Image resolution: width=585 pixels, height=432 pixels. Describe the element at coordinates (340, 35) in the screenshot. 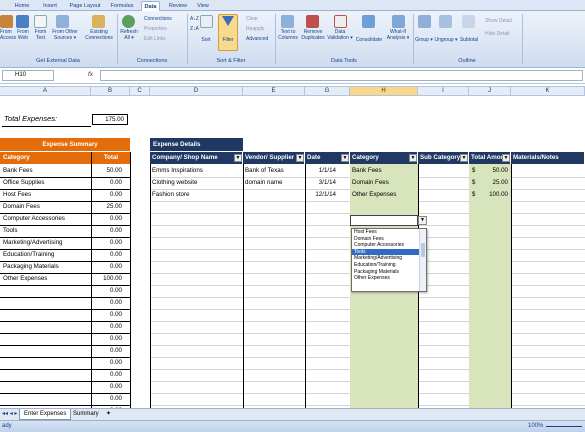

I see `data-validation-button: Data Validation ▾` at that location.